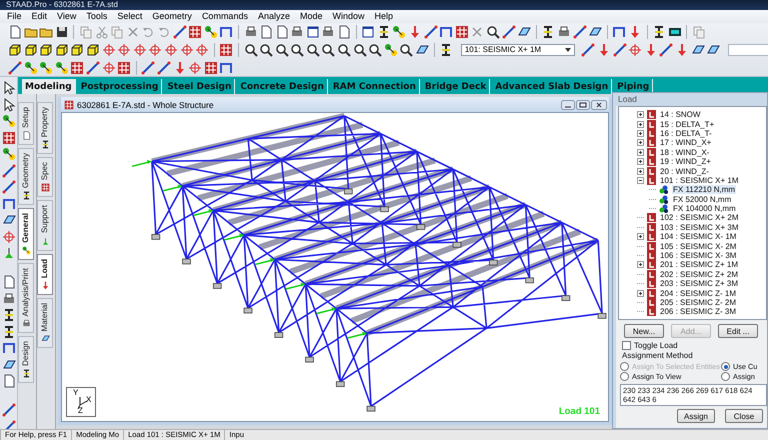 Image resolution: width=768 pixels, height=440 pixels. What do you see at coordinates (45, 274) in the screenshot?
I see `page-tab: Load` at bounding box center [45, 274].